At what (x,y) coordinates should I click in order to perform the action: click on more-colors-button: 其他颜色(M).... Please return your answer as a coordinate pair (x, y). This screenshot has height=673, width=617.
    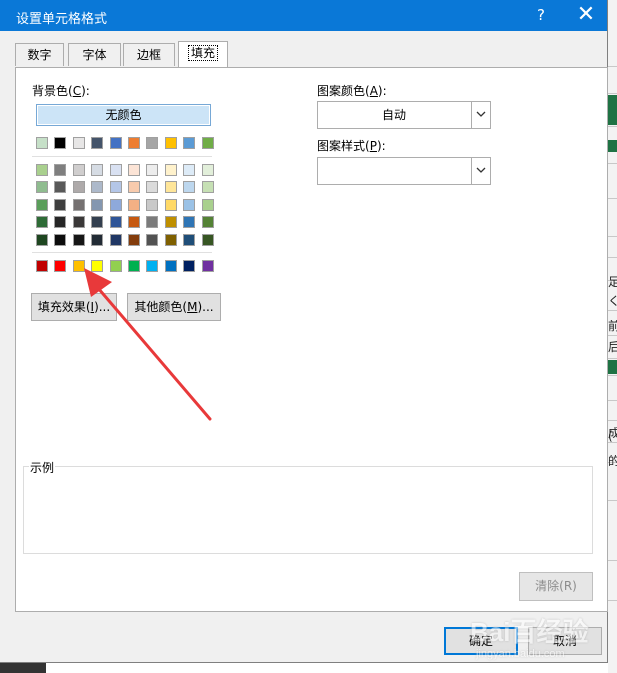
    Looking at the image, I should click on (174, 307).